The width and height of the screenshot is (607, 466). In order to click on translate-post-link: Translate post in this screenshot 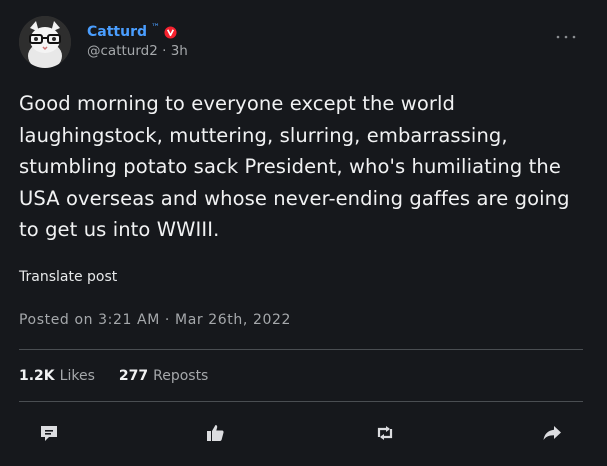, I will do `click(68, 277)`.